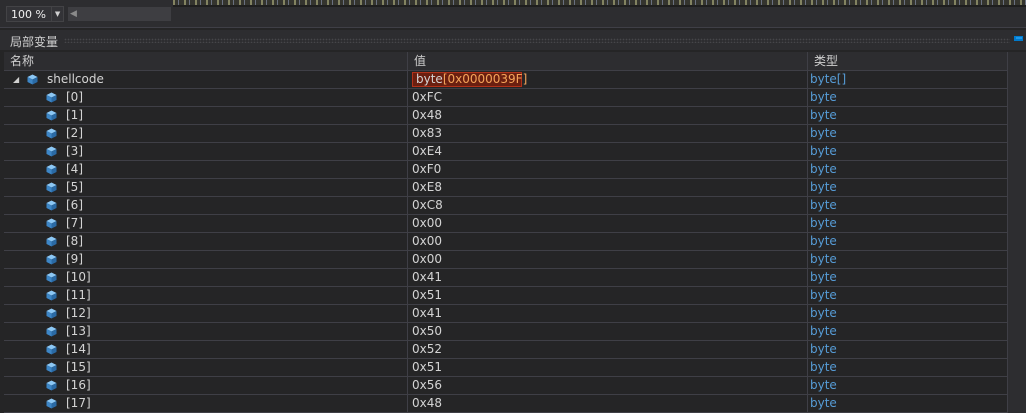  Describe the element at coordinates (205, 241) in the screenshot. I see `name-cell: [8]` at that location.